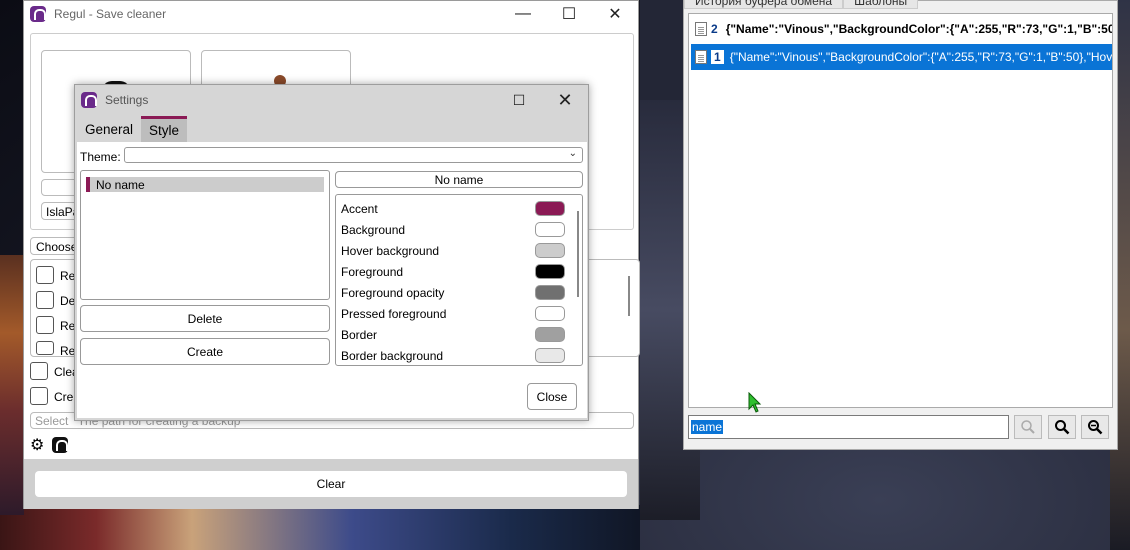 The height and width of the screenshot is (550, 1130). I want to click on theme-list: No name, so click(205, 235).